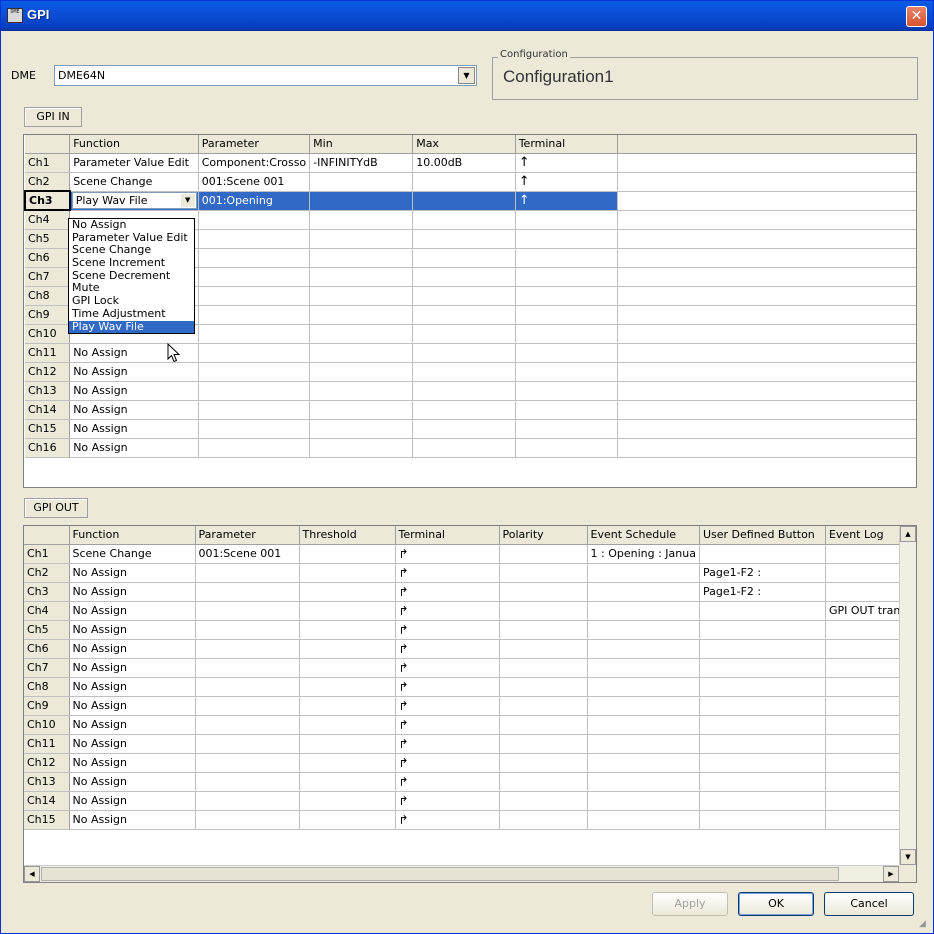  What do you see at coordinates (47, 592) in the screenshot?
I see `row-header: Ch3` at bounding box center [47, 592].